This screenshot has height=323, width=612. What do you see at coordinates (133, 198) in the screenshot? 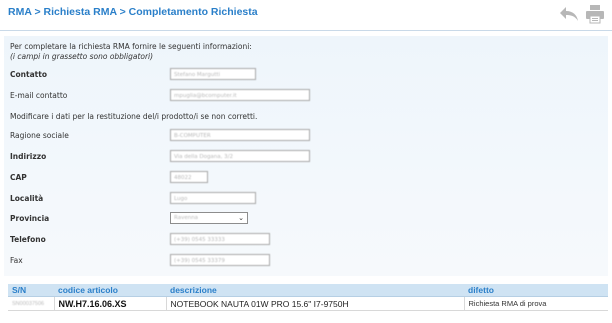
I see `row-localita: Località Lugo` at bounding box center [133, 198].